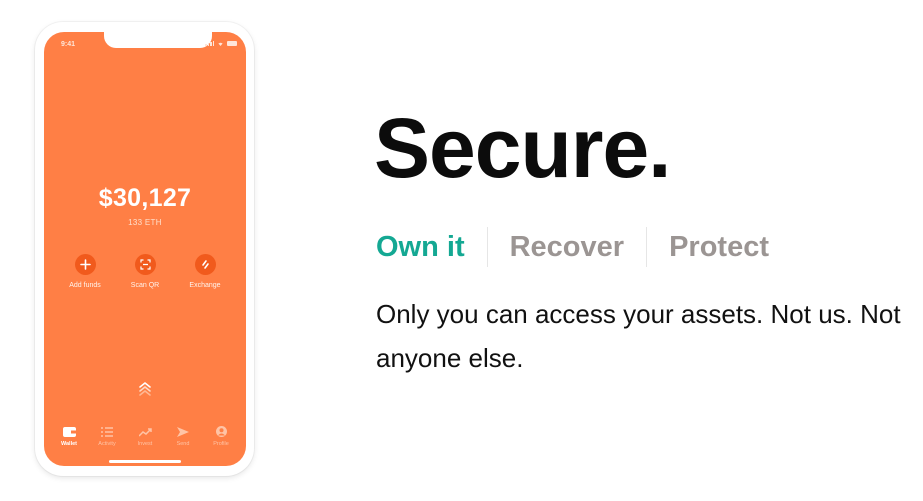  Describe the element at coordinates (145, 432) in the screenshot. I see `trend-up-icon` at that location.